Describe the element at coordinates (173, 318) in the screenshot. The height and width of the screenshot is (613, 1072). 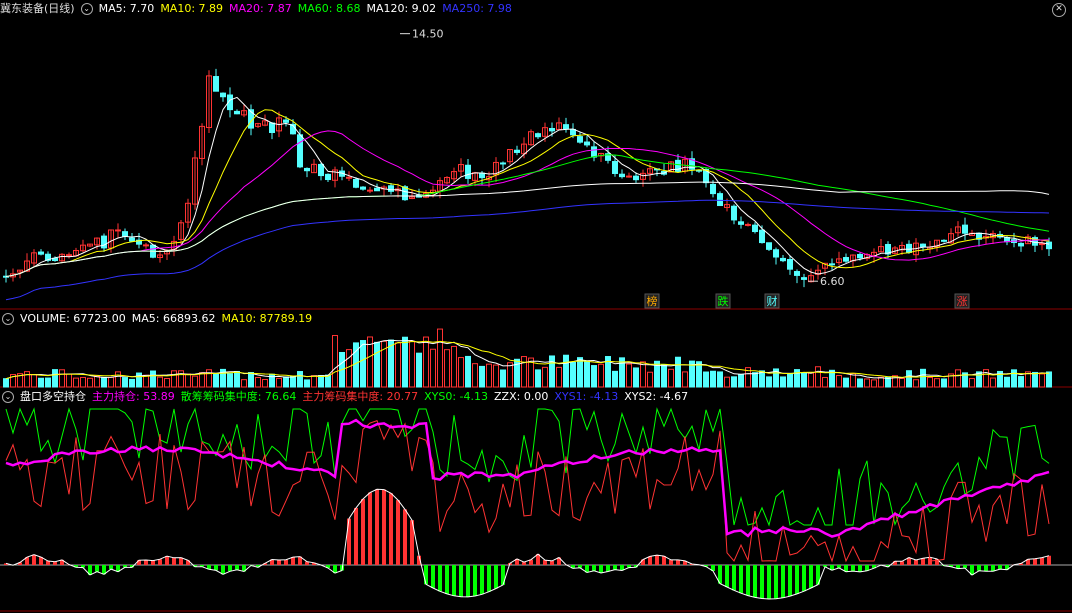
I see `volume-label-1: MA5: 66893.62` at that location.